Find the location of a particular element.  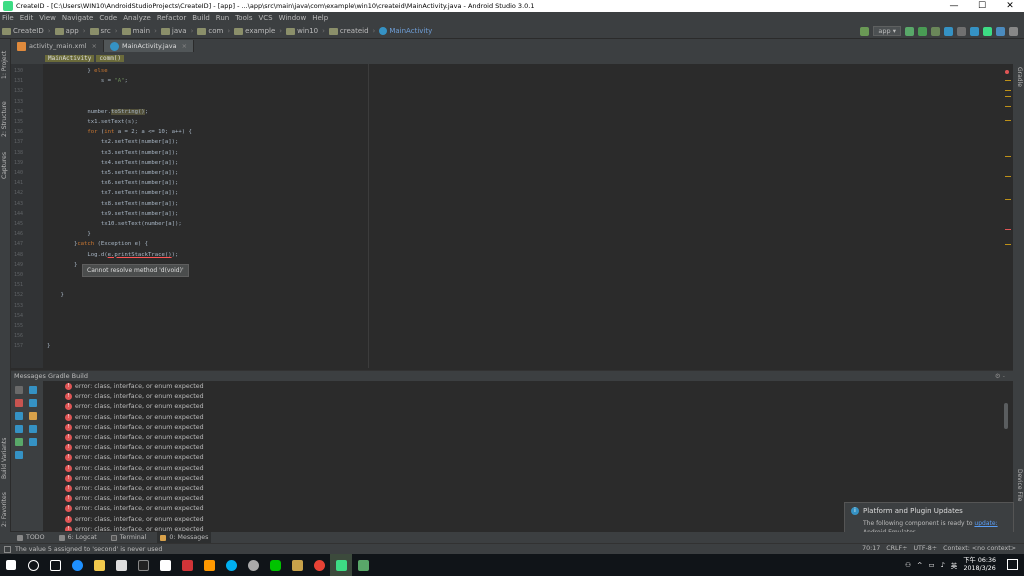

line-number: 145 is located at coordinates (18, 224).